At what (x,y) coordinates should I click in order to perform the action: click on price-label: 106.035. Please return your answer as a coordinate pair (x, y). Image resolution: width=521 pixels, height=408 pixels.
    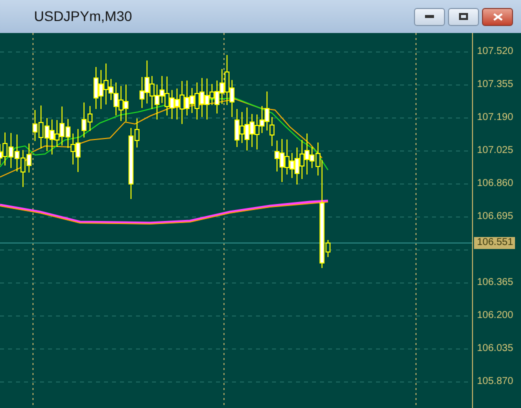
    Looking at the image, I should click on (495, 349).